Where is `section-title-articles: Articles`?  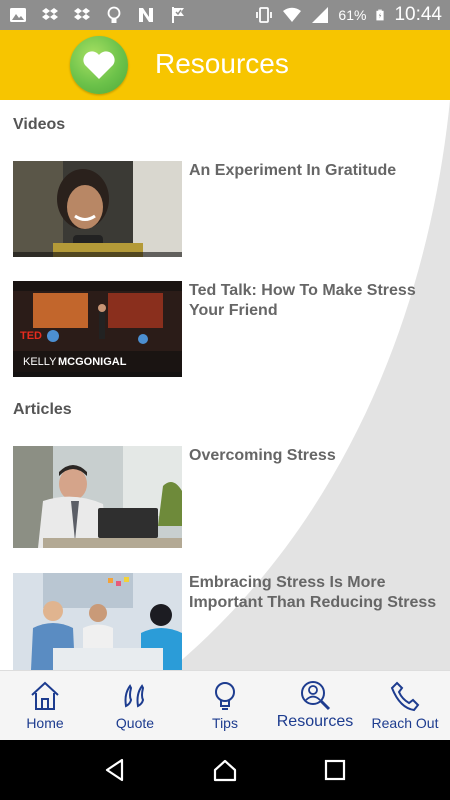
section-title-articles: Articles is located at coordinates (42, 409).